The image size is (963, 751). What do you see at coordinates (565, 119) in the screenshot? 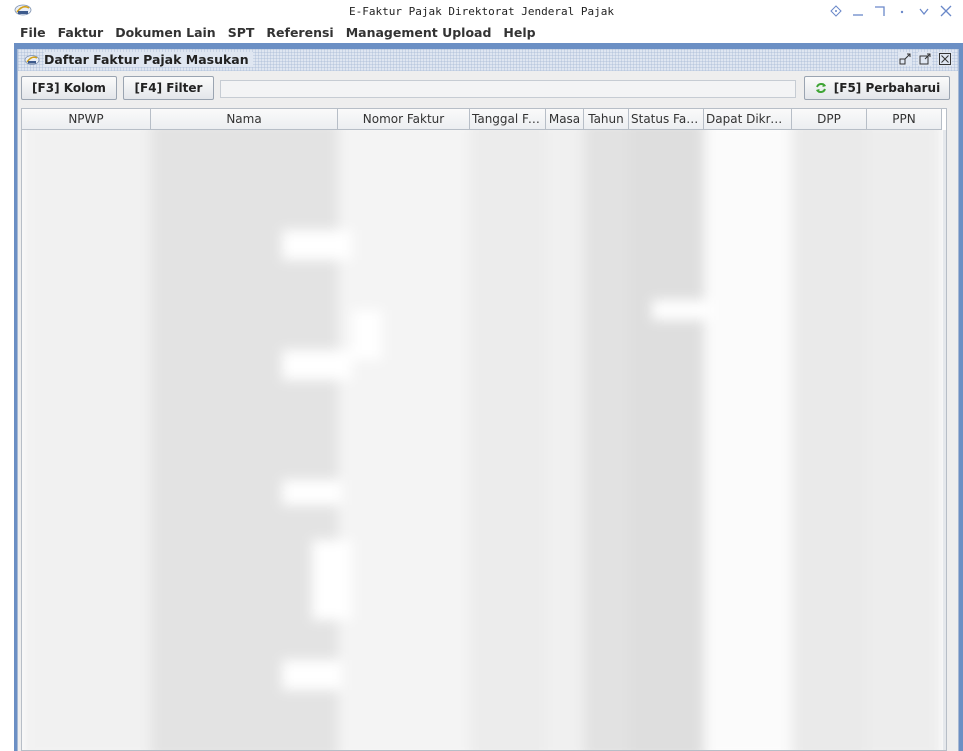
I see `column-header: Masa` at bounding box center [565, 119].